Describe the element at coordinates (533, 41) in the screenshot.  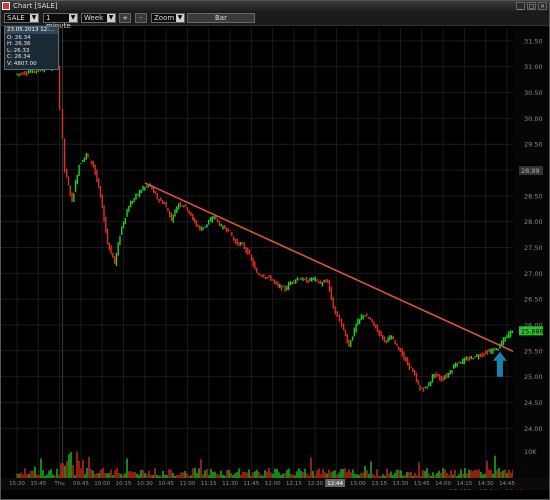
I see `price-tick-label: 31.50` at that location.